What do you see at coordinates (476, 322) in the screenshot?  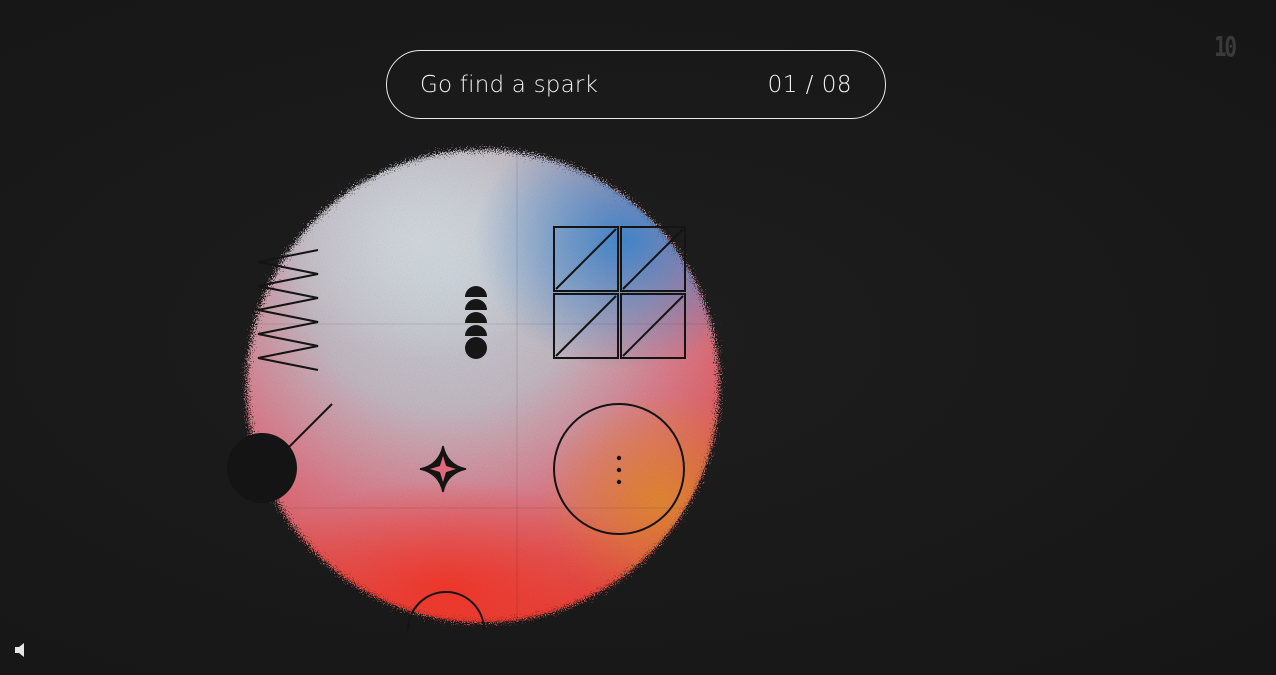 I see `stacked-discs-shape` at bounding box center [476, 322].